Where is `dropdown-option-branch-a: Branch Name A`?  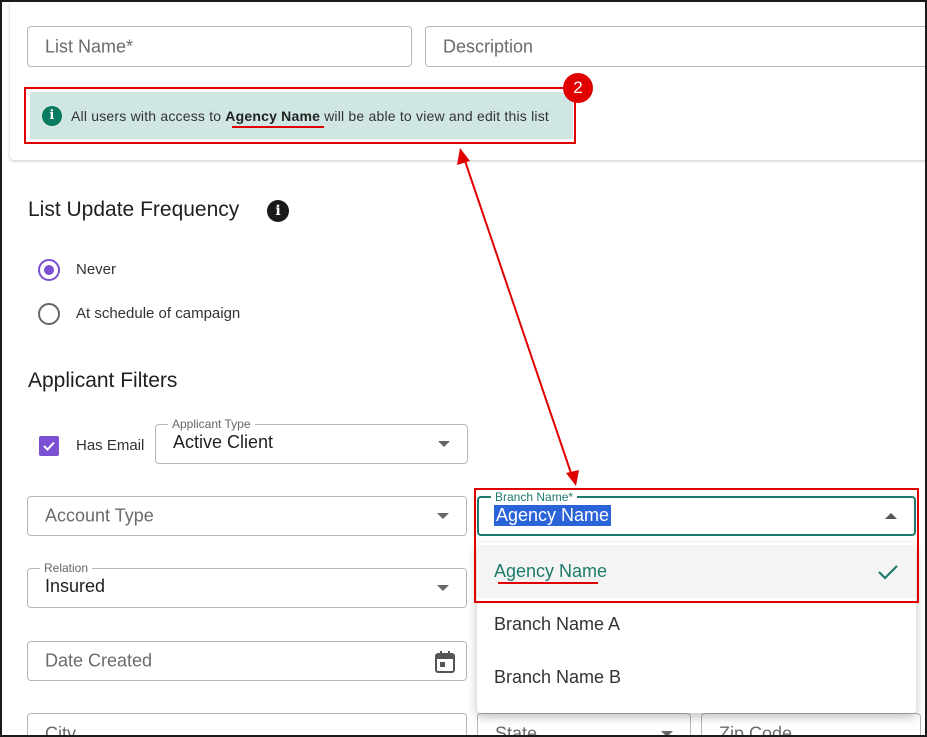
dropdown-option-branch-a: Branch Name A is located at coordinates (696, 624).